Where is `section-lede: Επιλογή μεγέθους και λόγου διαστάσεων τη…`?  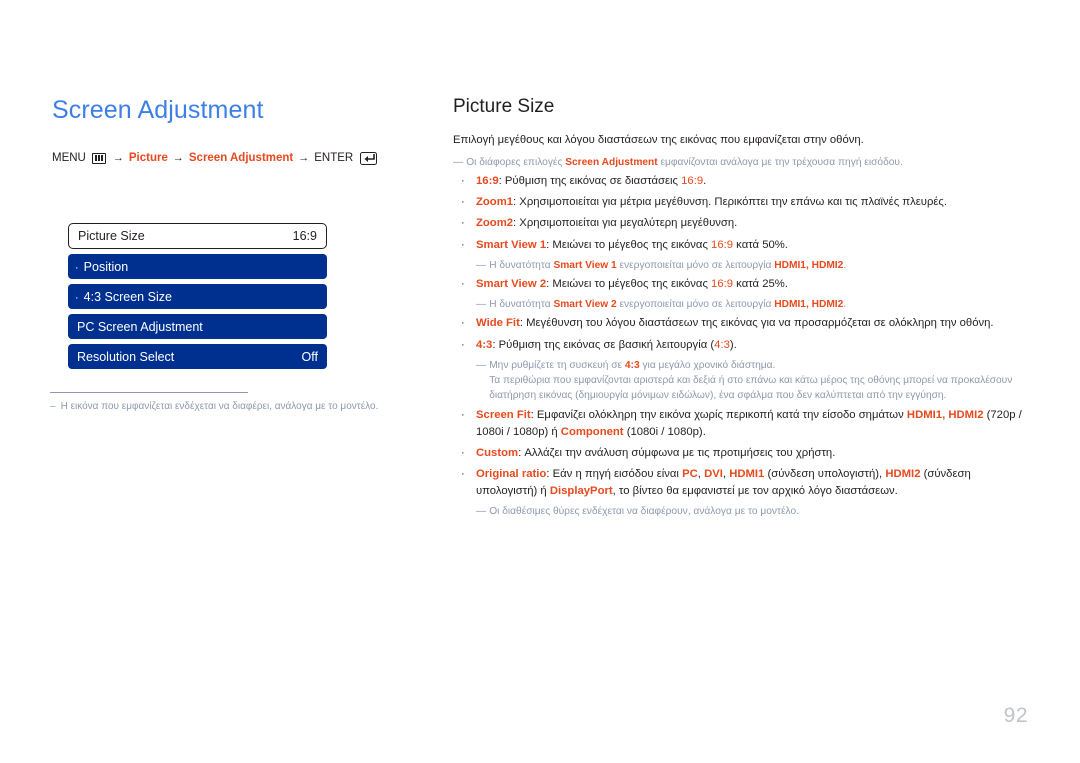
section-lede: Επιλογή μεγέθους και λόγου διαστάσεων τη… is located at coordinates (658, 139).